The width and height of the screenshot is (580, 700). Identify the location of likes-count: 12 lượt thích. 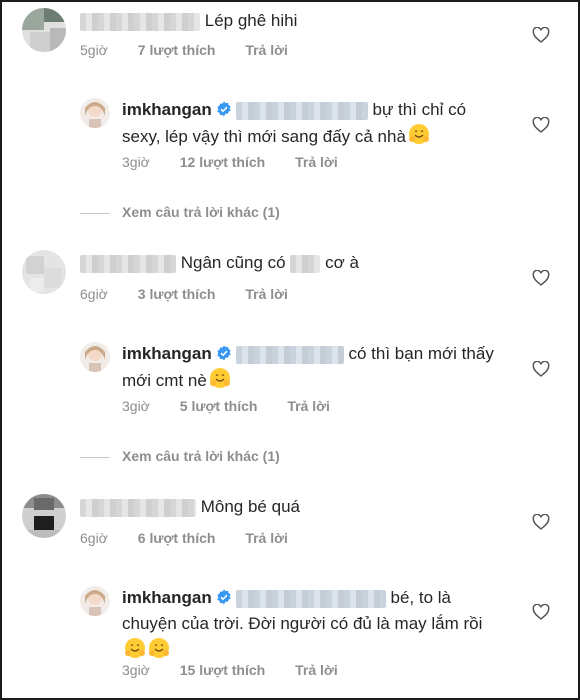
(222, 162).